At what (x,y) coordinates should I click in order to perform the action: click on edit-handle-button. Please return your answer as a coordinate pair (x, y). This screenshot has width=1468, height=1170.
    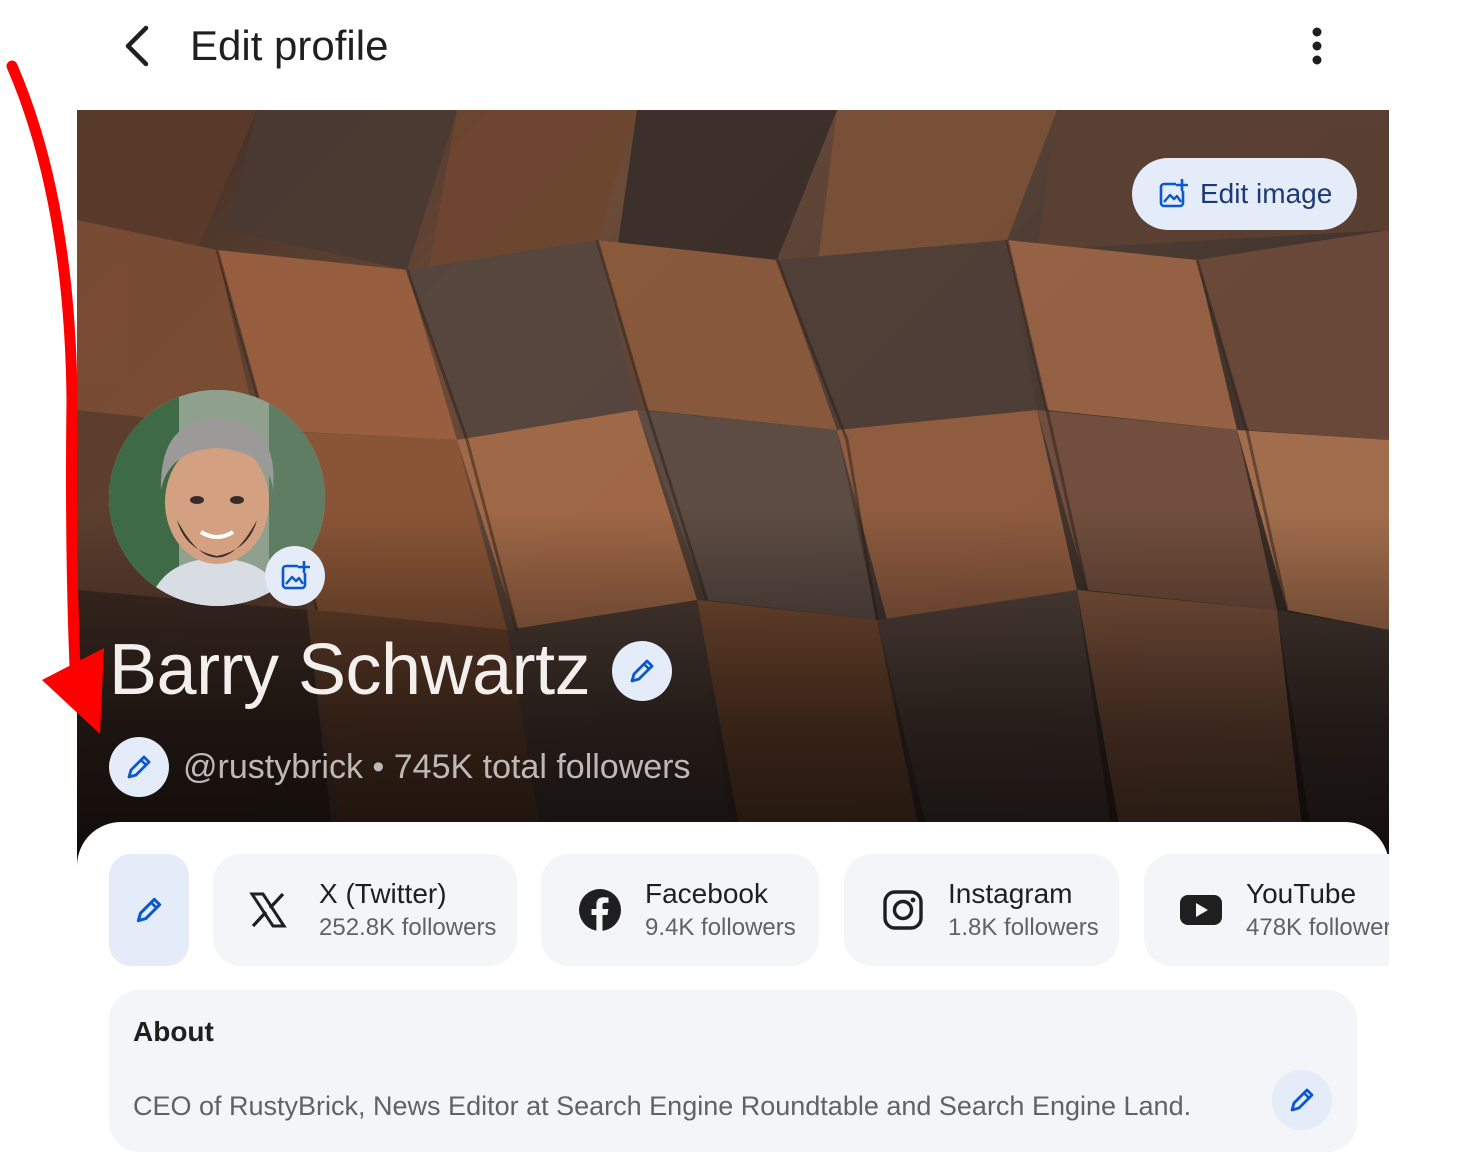
    Looking at the image, I should click on (139, 767).